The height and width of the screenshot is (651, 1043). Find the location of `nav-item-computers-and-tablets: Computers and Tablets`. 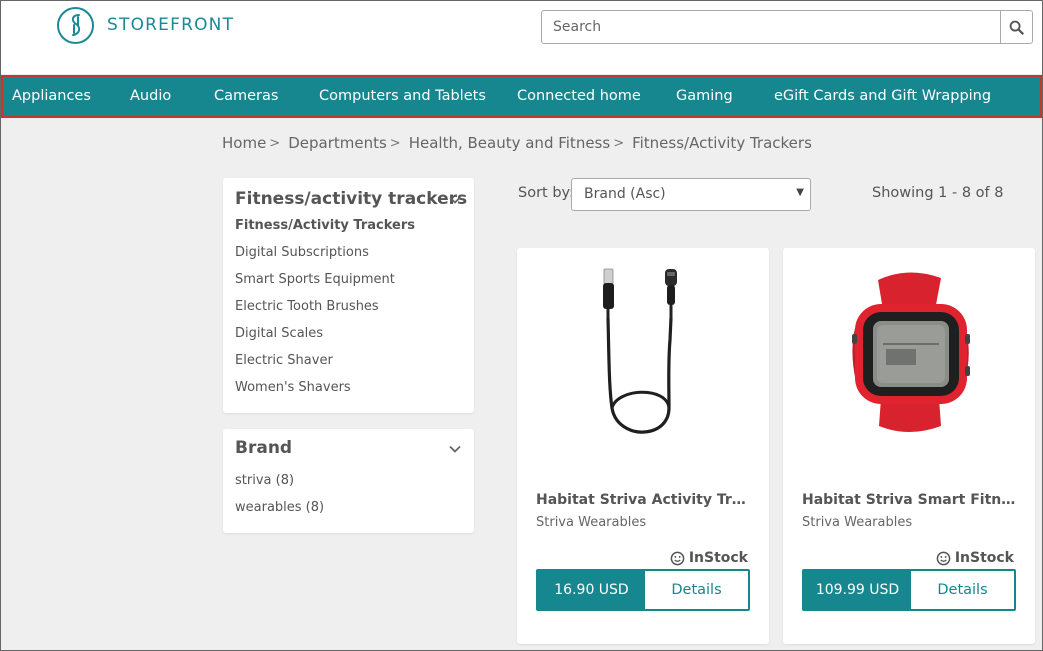

nav-item-computers-and-tablets: Computers and Tablets is located at coordinates (402, 96).